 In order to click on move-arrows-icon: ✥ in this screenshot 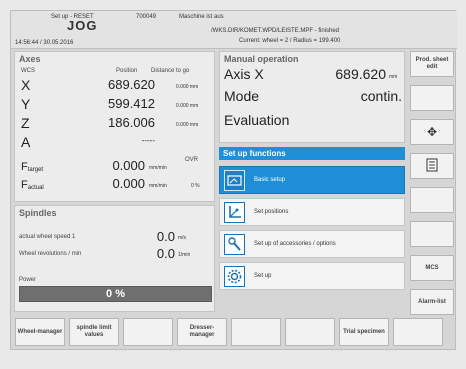, I will do `click(432, 131)`.